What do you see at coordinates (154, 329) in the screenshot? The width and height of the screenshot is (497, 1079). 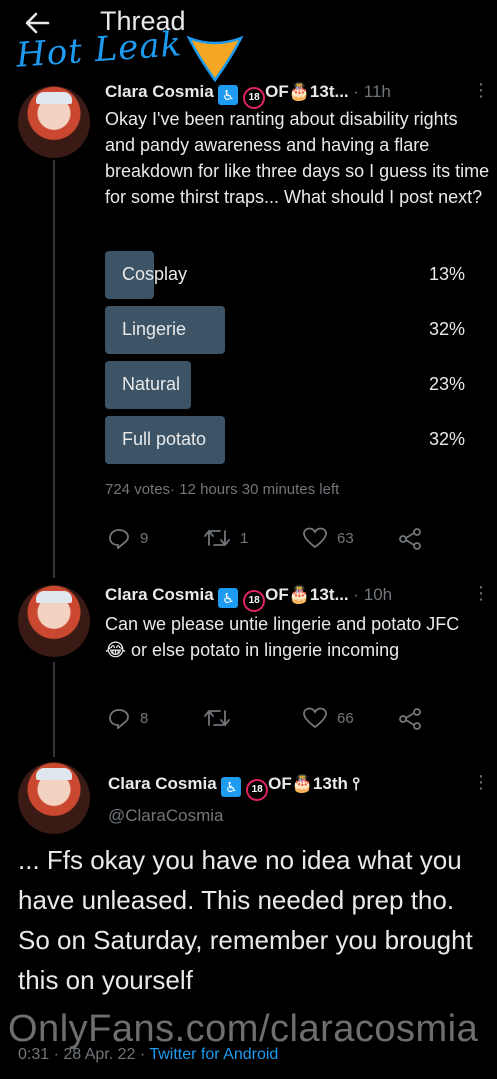 I see `poll-label: Lingerie` at bounding box center [154, 329].